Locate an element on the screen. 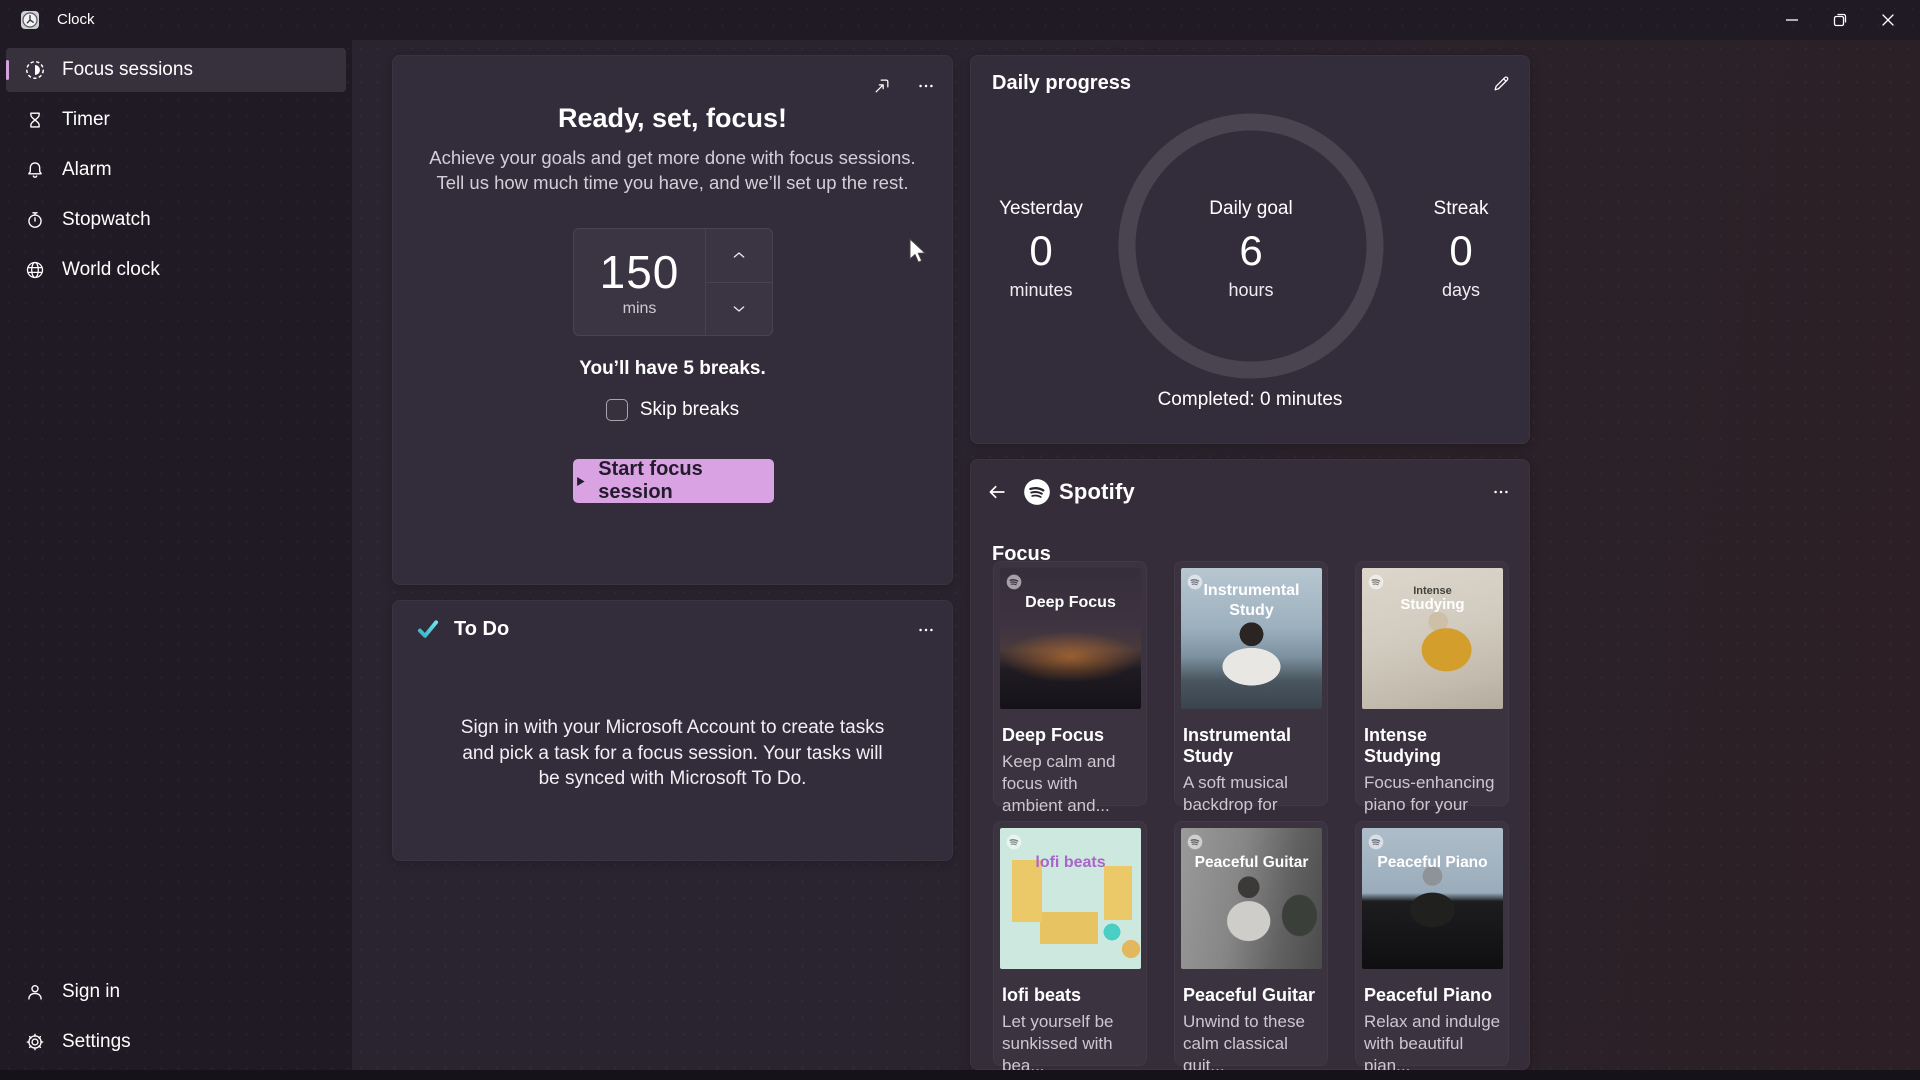 The image size is (1920, 1080). playlist-artwork: Intense Studying is located at coordinates (1432, 638).